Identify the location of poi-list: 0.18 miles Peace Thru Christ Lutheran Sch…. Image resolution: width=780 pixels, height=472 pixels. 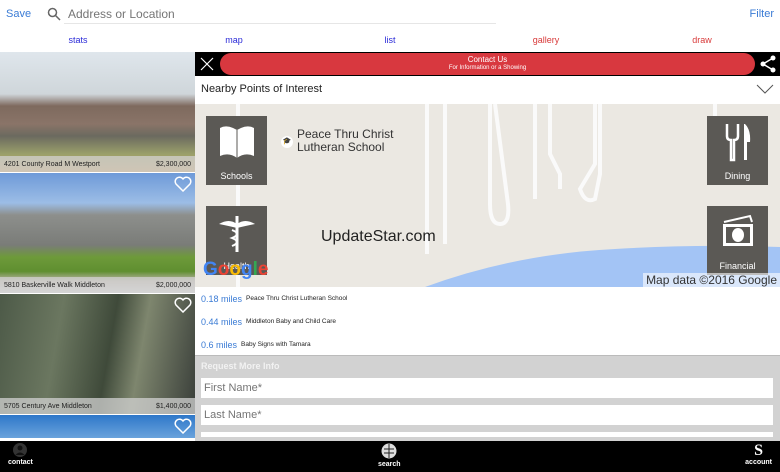
(487, 321).